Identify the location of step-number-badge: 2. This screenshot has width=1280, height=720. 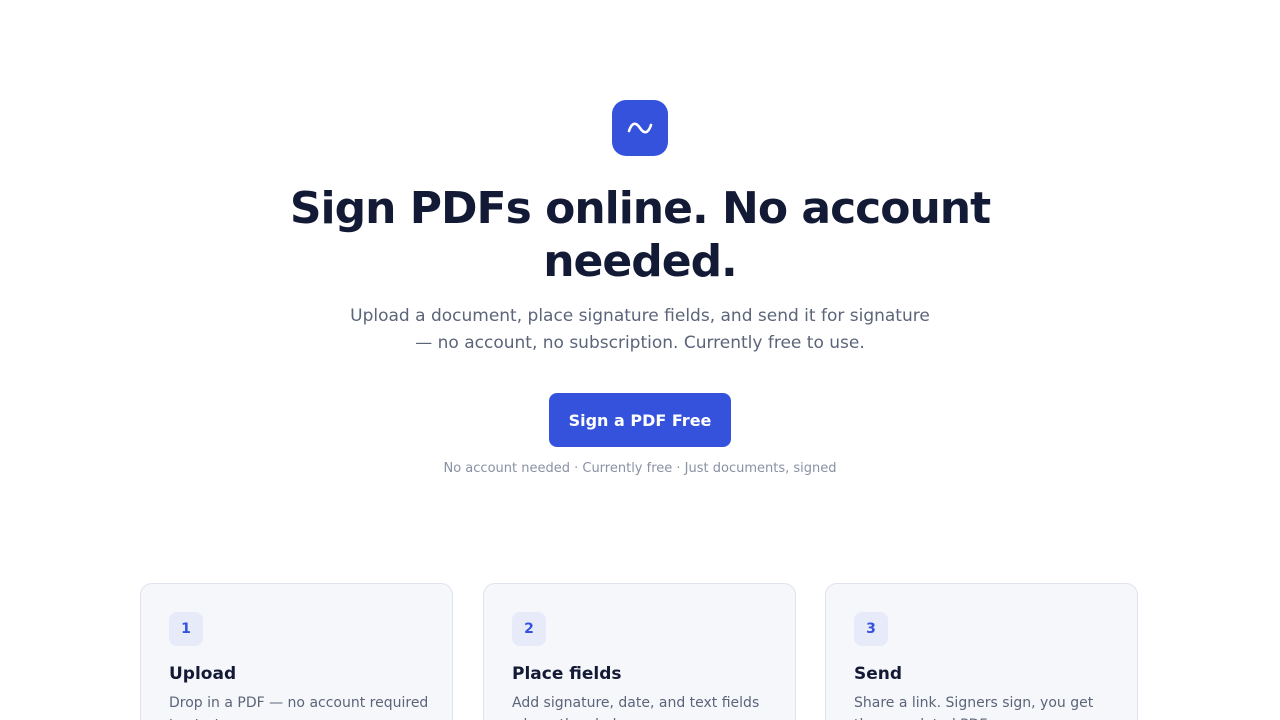
(529, 629).